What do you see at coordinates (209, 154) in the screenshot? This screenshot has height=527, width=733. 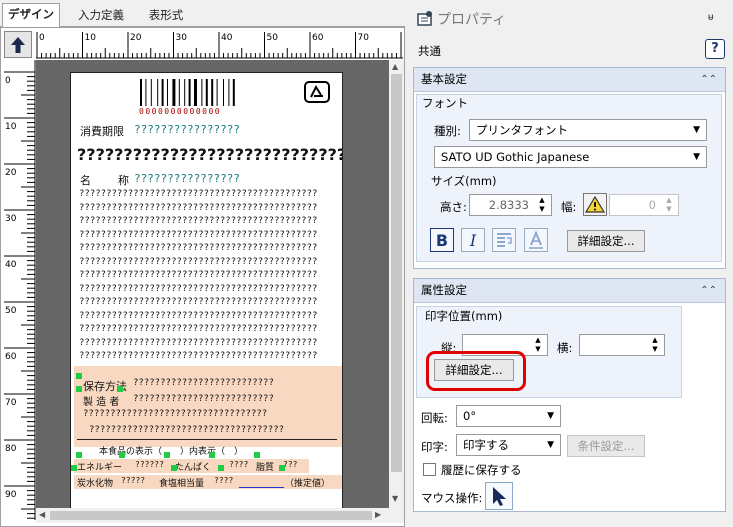 I see `product-large-text: ?????????????????????????????` at bounding box center [209, 154].